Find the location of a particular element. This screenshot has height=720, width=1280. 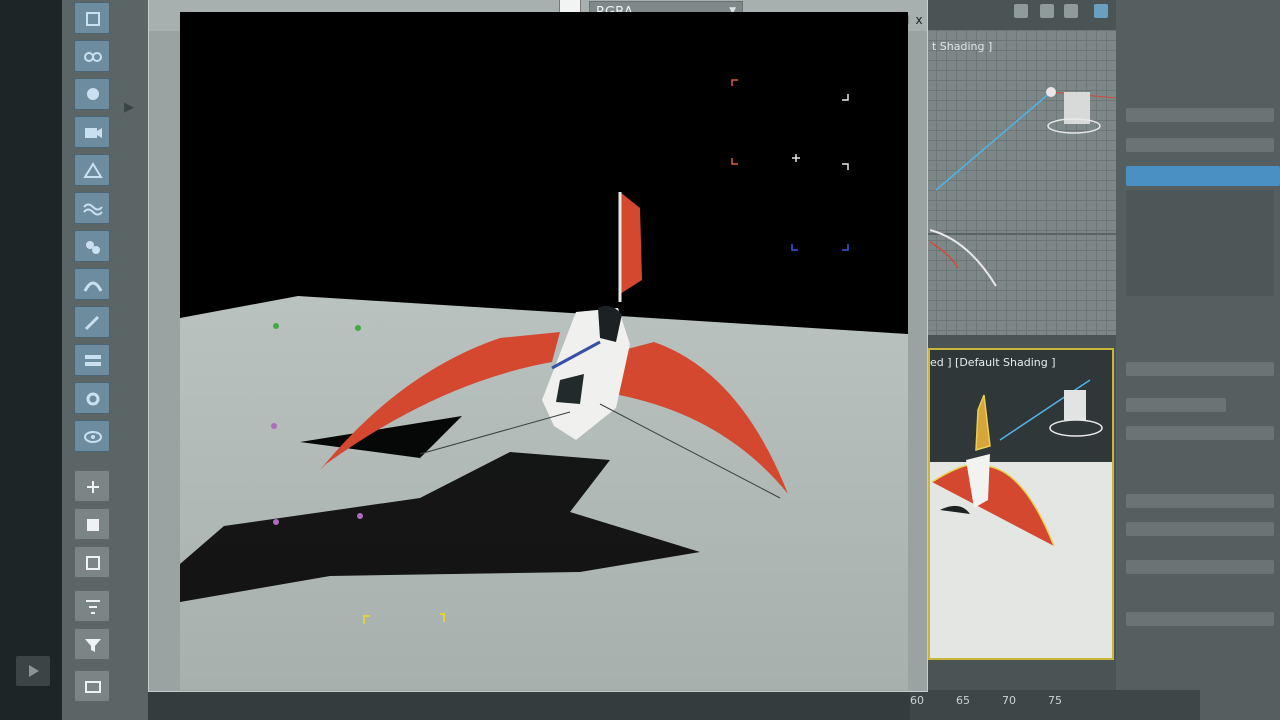

light-tool-button is located at coordinates (92, 94).